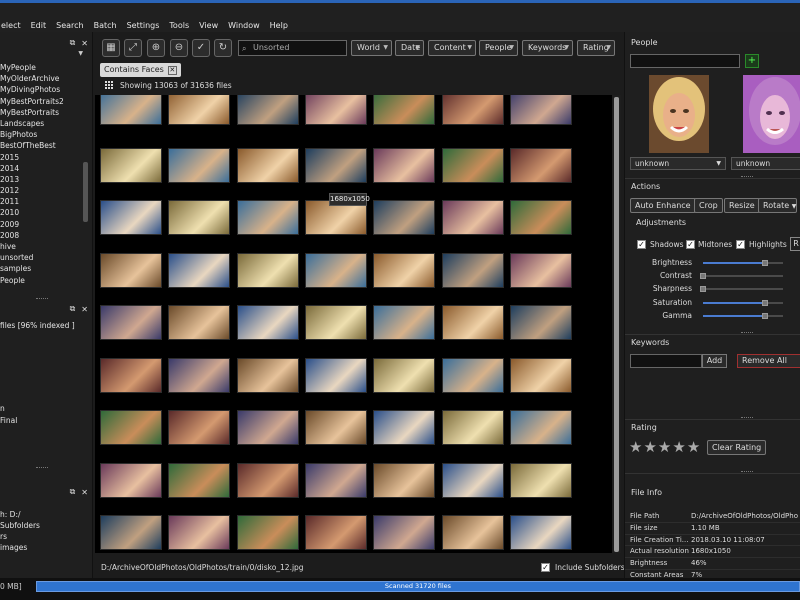 The height and width of the screenshot is (600, 800). What do you see at coordinates (13, 25) in the screenshot?
I see `menu-item-elect: elect` at bounding box center [13, 25].